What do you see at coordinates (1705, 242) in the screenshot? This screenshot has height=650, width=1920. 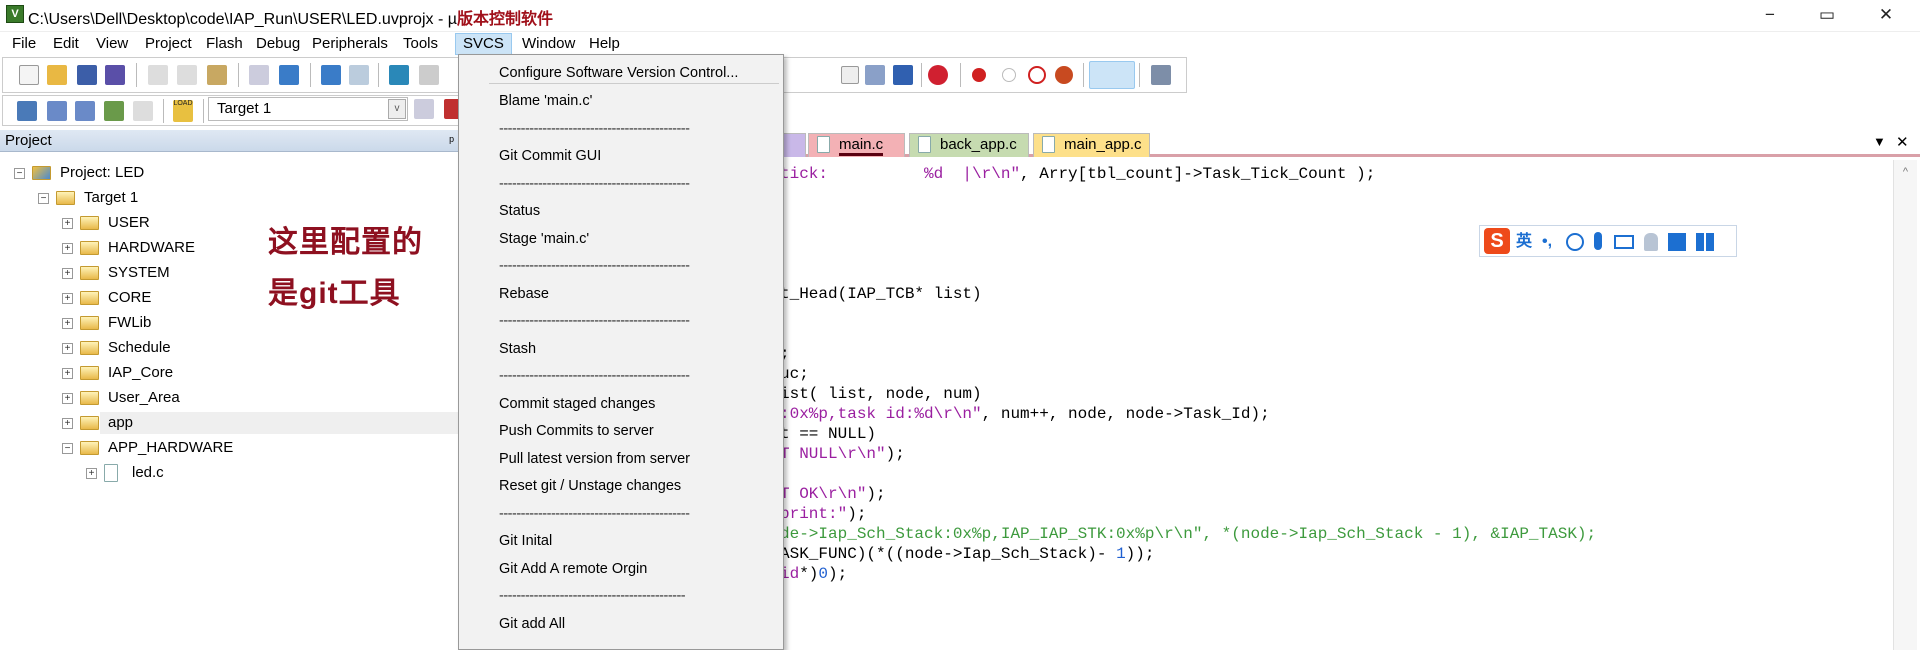 I see `apps-icon` at bounding box center [1705, 242].